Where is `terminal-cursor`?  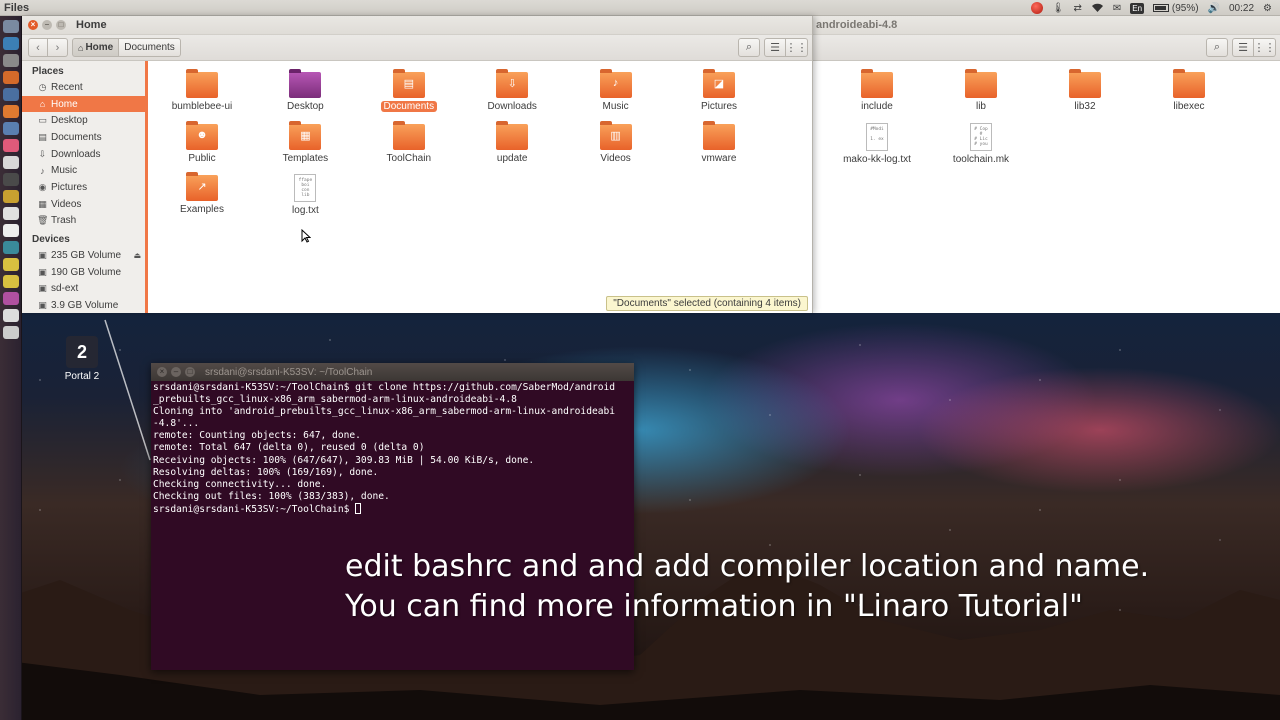 terminal-cursor is located at coordinates (358, 508).